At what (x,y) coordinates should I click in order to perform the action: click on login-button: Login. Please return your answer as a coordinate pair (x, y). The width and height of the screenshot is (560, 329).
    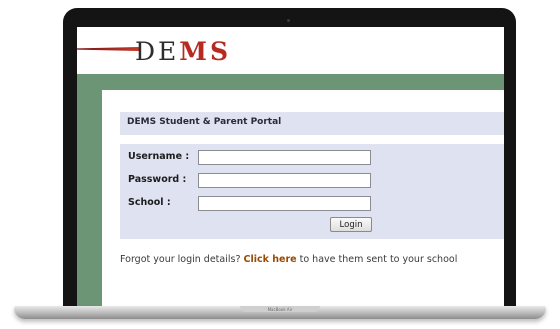
    Looking at the image, I should click on (351, 224).